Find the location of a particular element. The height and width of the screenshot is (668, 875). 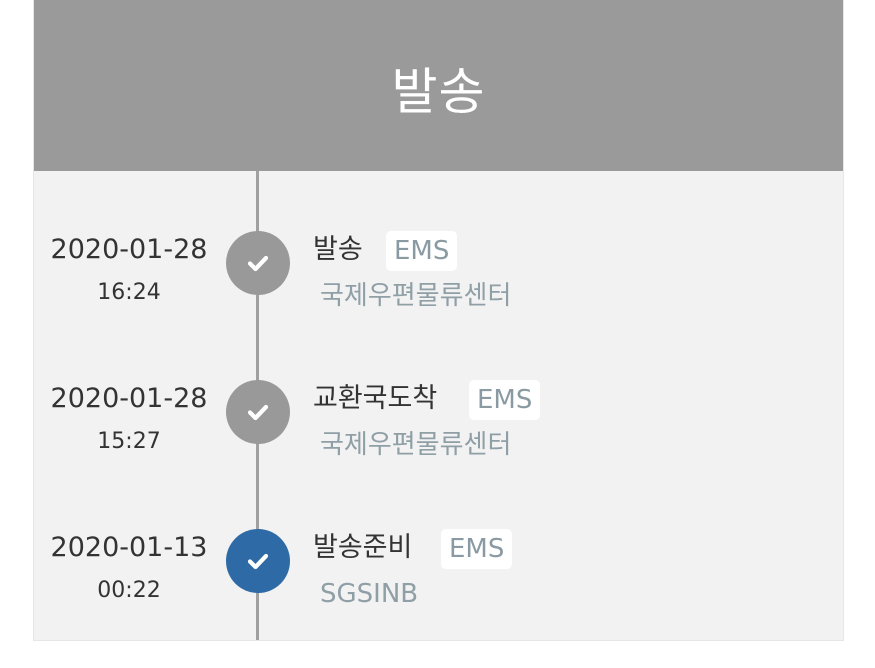

event-time: 15:27 is located at coordinates (129, 441).